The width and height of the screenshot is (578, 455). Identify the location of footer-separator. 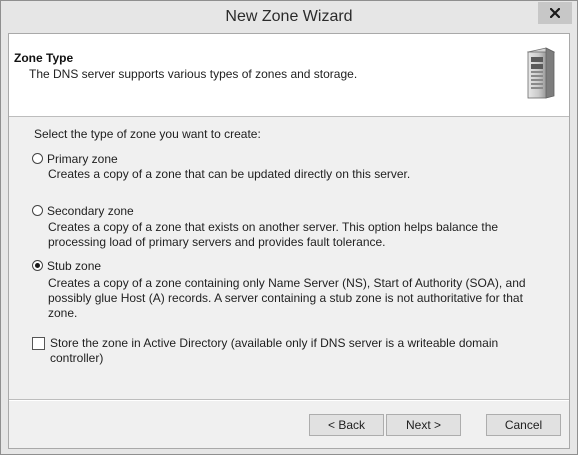
(289, 400).